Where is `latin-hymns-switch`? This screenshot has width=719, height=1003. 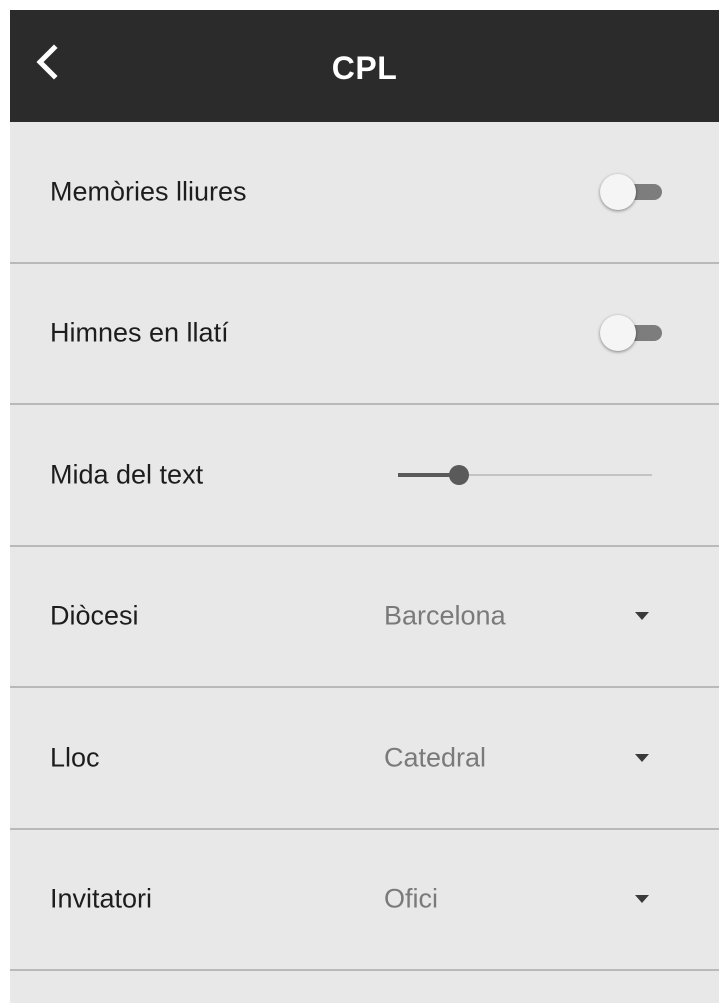
latin-hymns-switch is located at coordinates (634, 333).